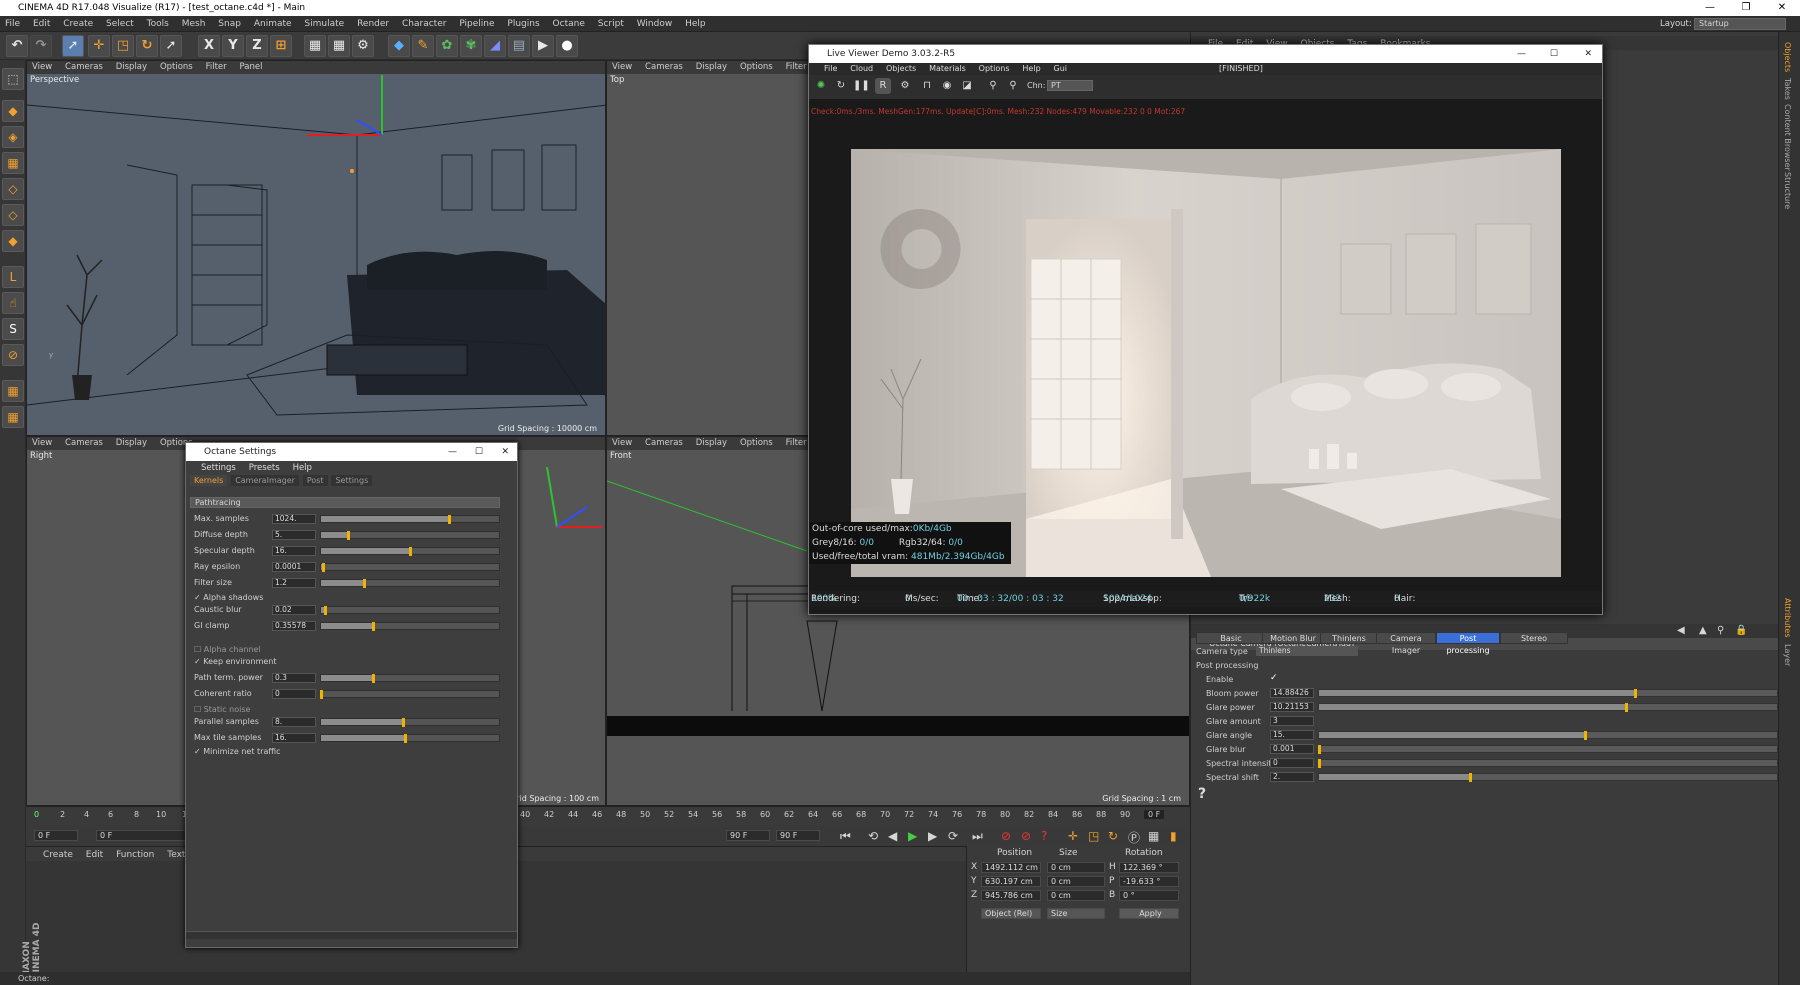  What do you see at coordinates (1292, 735) in the screenshot?
I see `glare-angle-field: 15.` at bounding box center [1292, 735].